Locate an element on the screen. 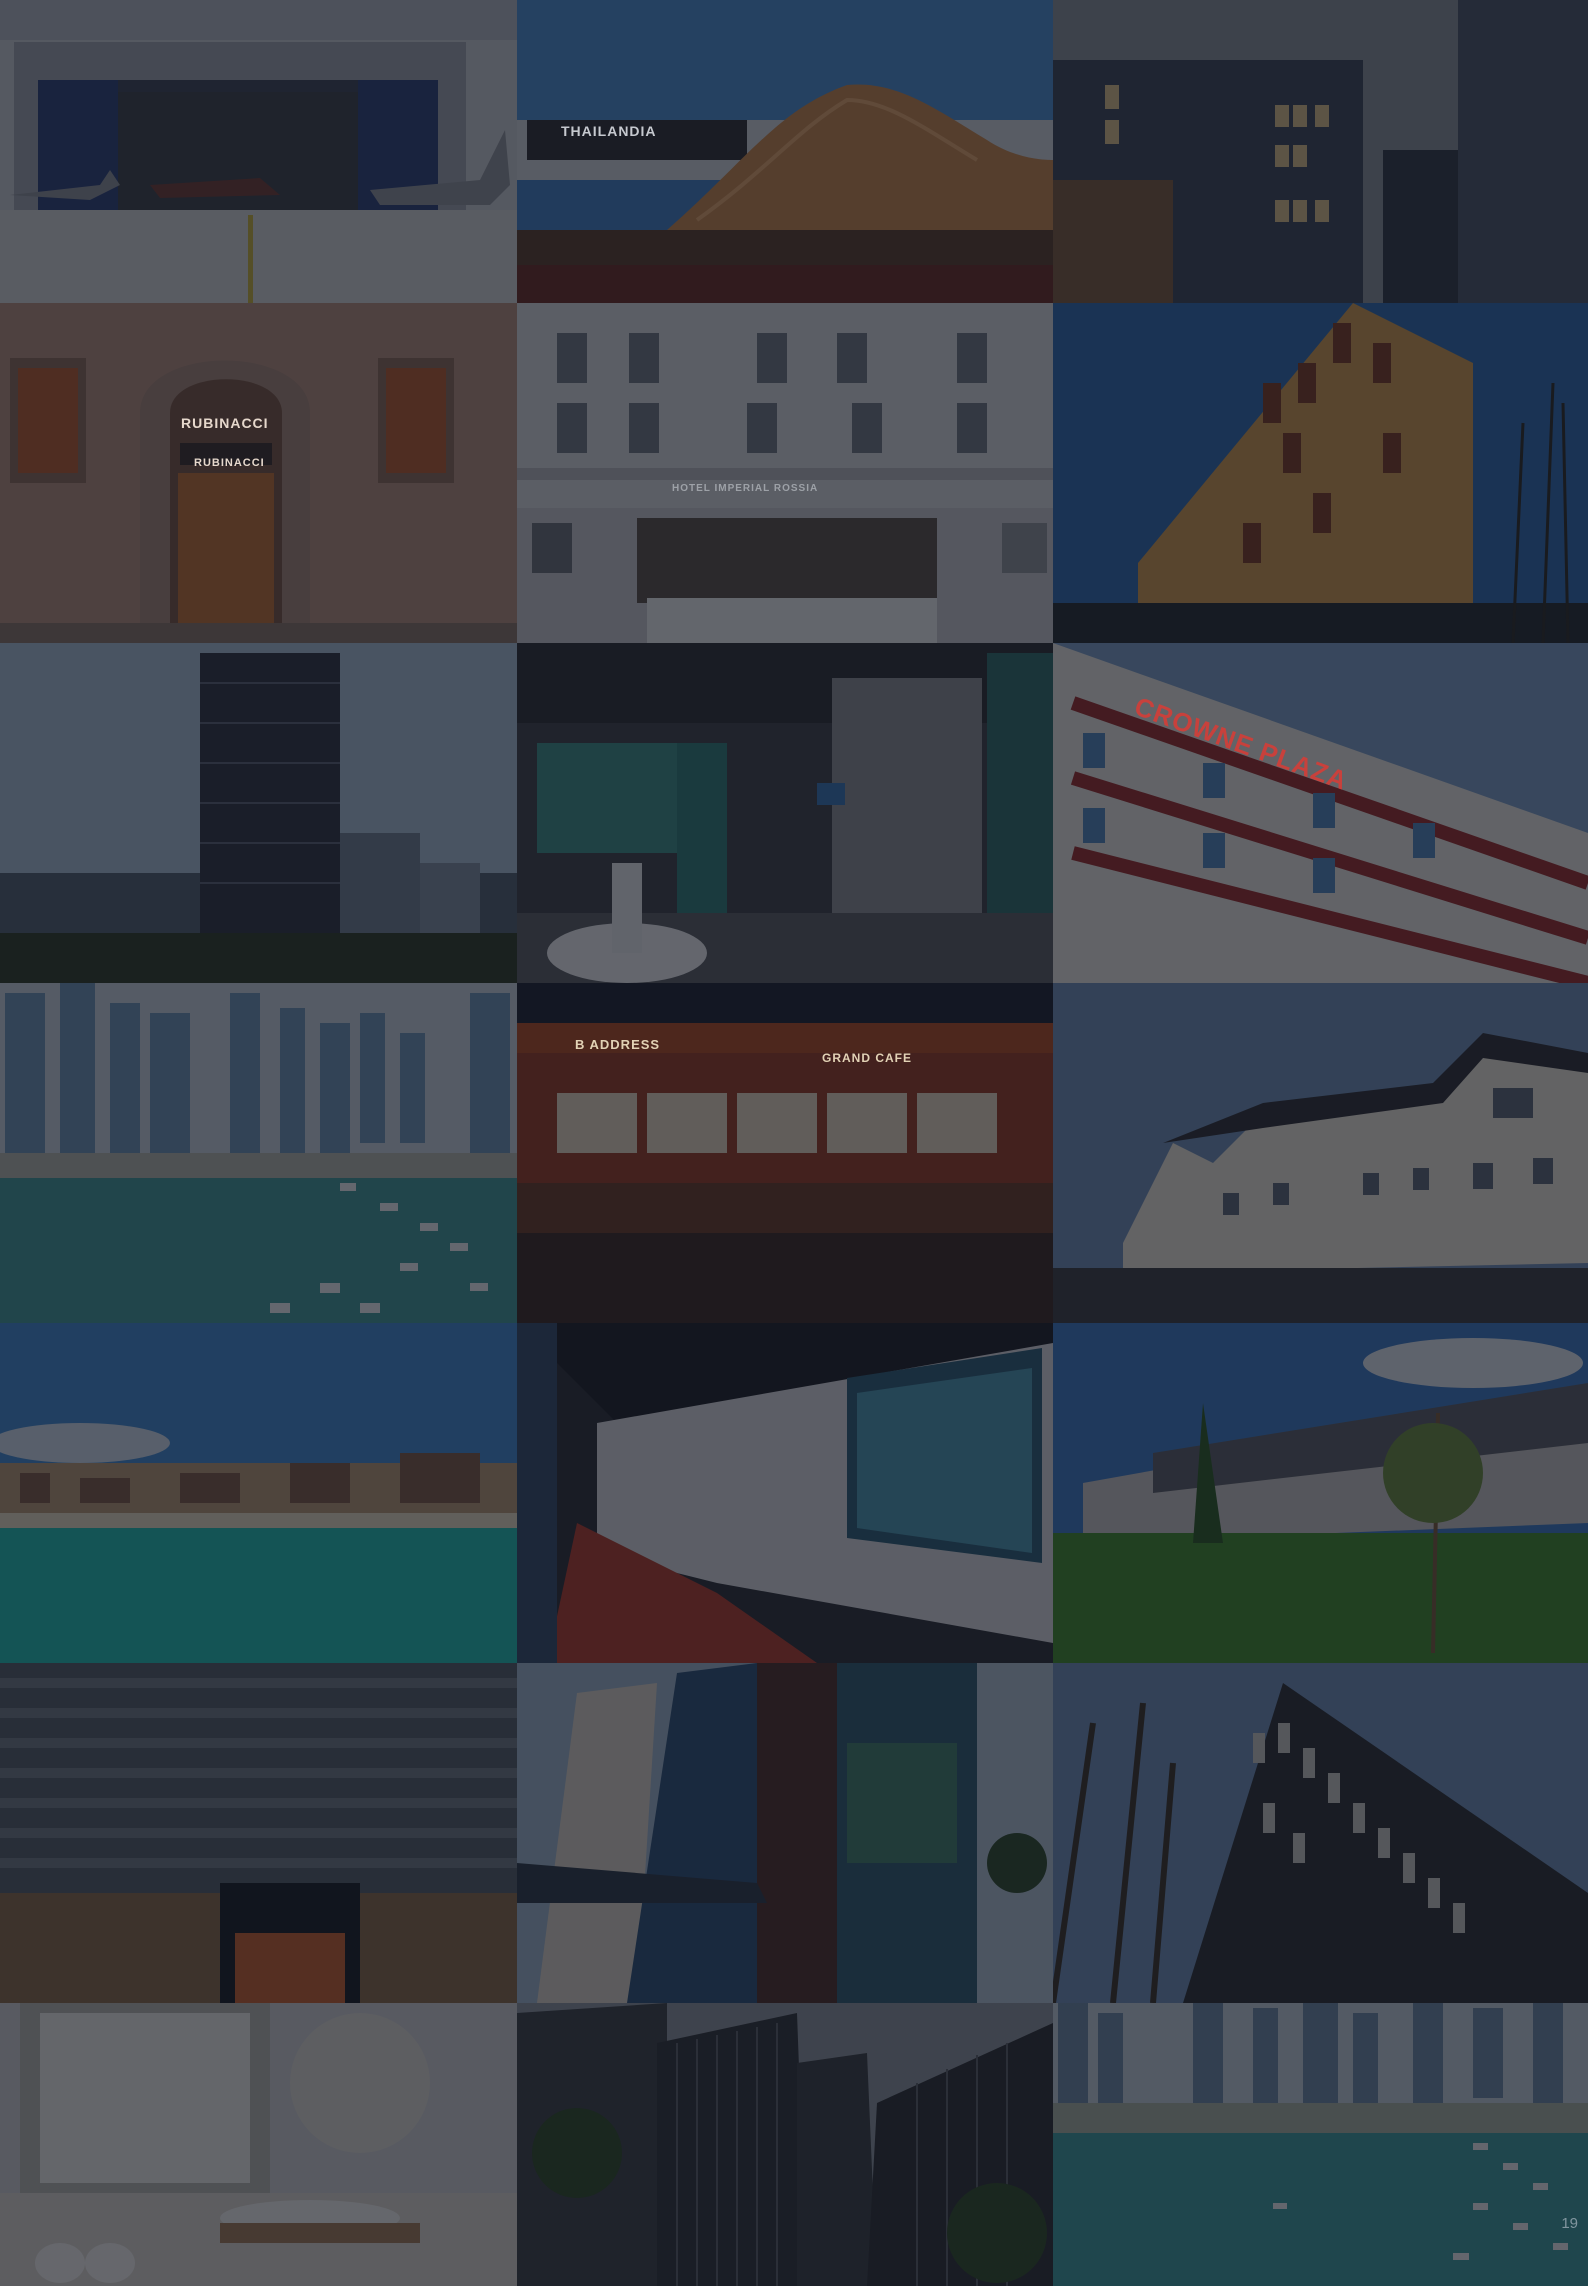  bathroom-photo is located at coordinates (258, 2144).